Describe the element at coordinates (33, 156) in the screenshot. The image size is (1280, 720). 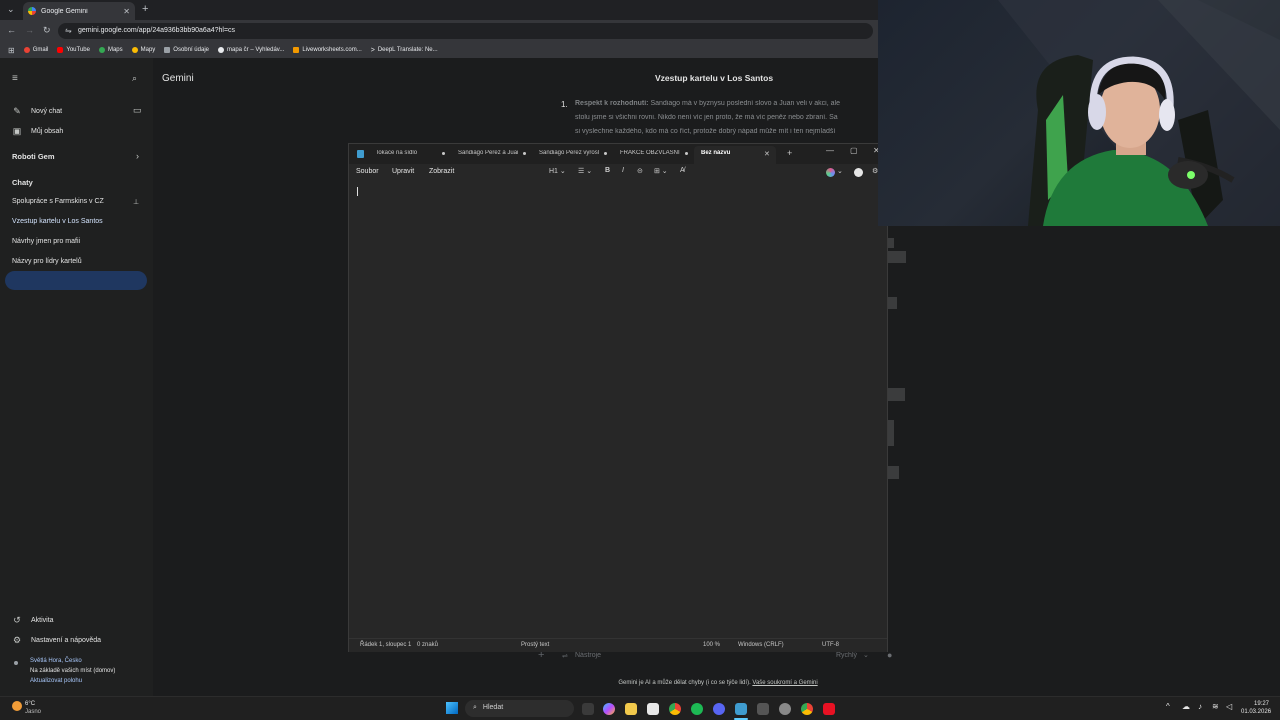
I see `gems-header: Roboti Gem` at that location.